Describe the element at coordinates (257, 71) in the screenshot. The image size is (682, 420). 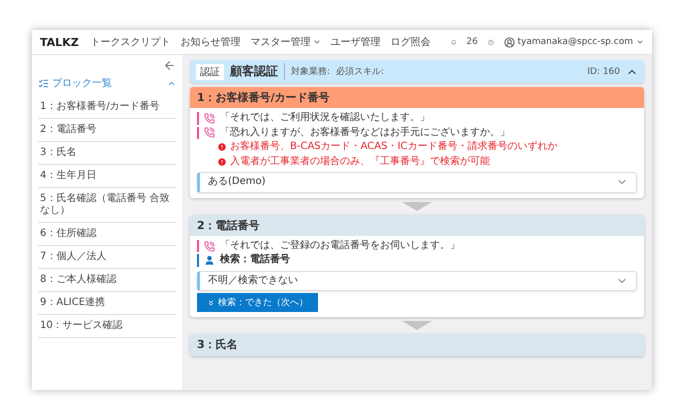
I see `script-title: 顧客認証` at that location.